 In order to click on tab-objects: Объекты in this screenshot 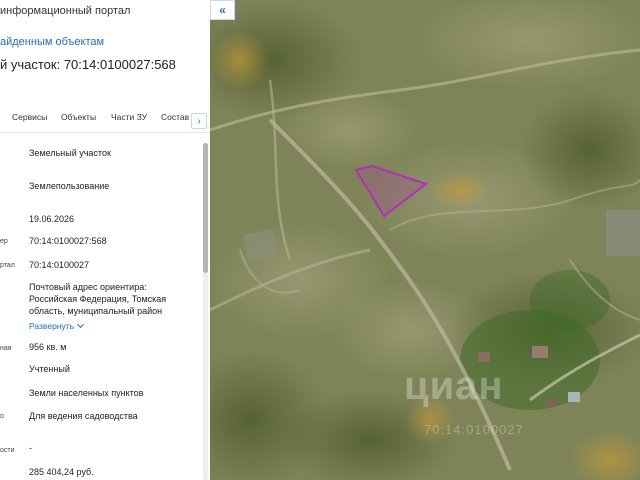, I will do `click(78, 117)`.